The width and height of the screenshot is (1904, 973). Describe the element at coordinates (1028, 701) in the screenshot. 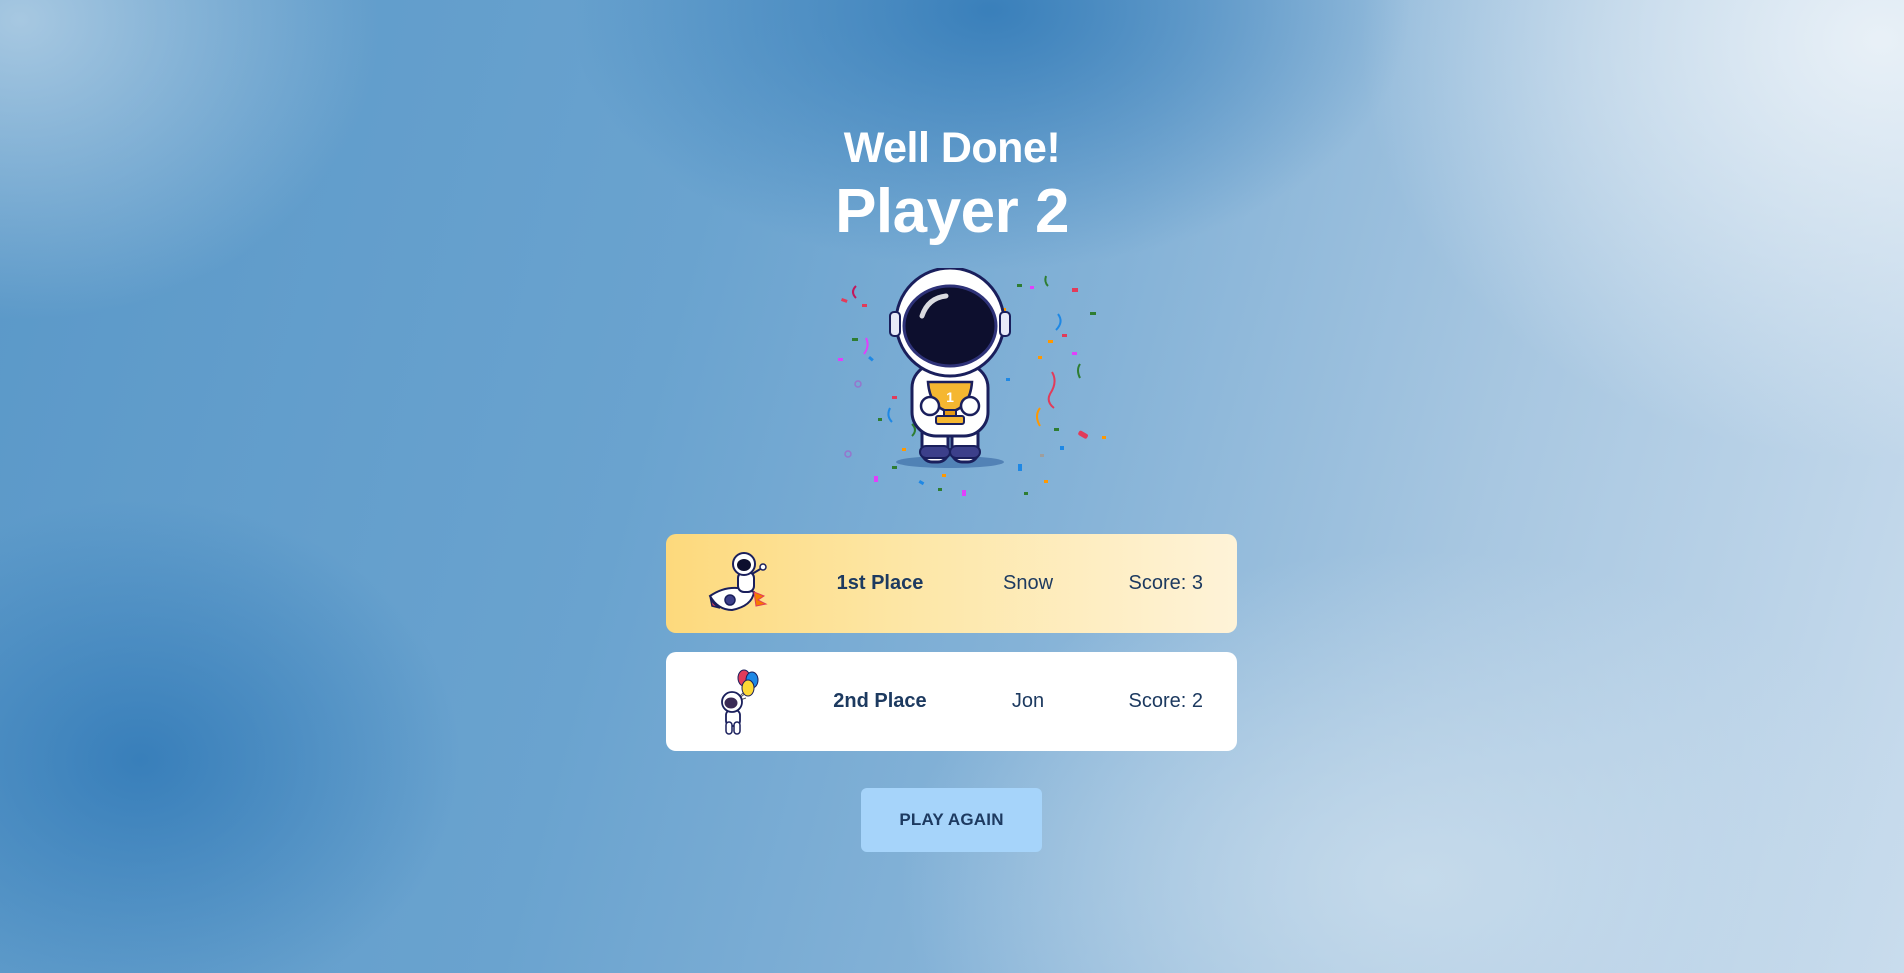

I see `player-name: Jon` at that location.